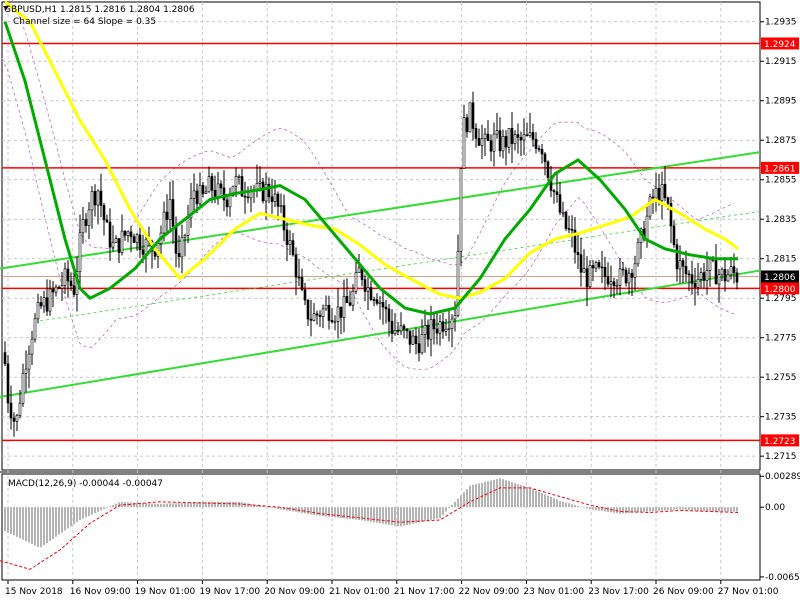 The image size is (800, 600). Describe the element at coordinates (781, 220) in the screenshot. I see `y-tick-label: 1.2835` at that location.